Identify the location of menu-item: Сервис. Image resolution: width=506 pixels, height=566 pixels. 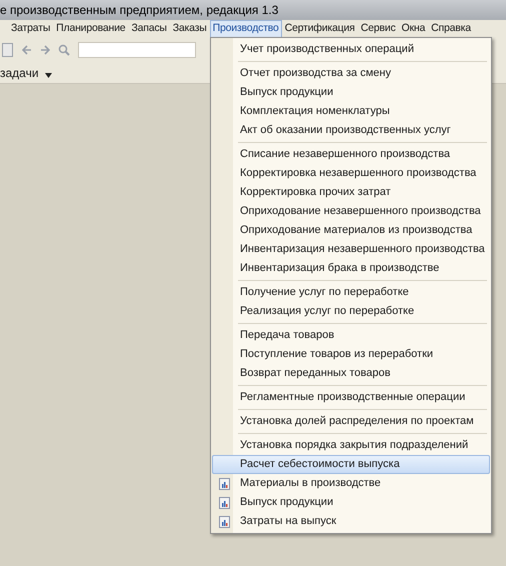
(378, 29).